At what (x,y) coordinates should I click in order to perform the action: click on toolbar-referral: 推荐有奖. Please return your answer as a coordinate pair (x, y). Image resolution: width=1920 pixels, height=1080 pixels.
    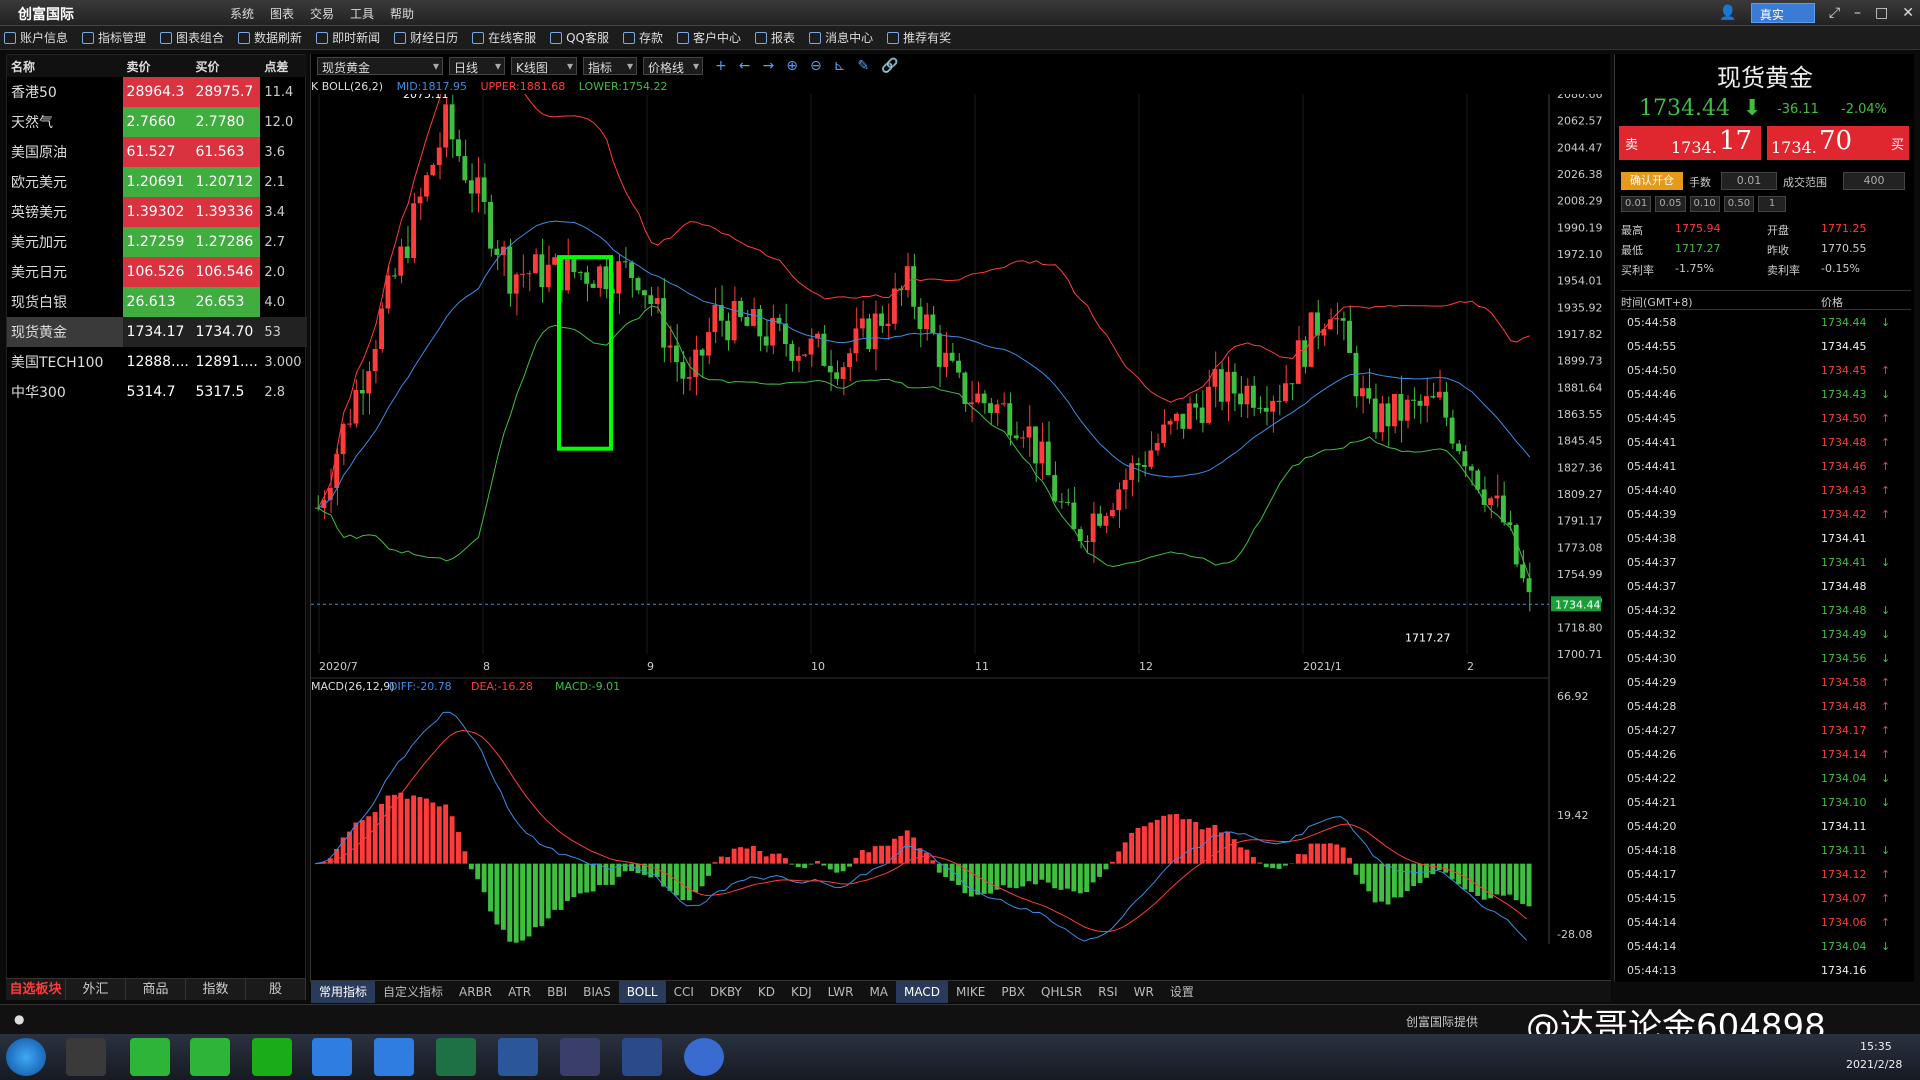
    Looking at the image, I should click on (919, 37).